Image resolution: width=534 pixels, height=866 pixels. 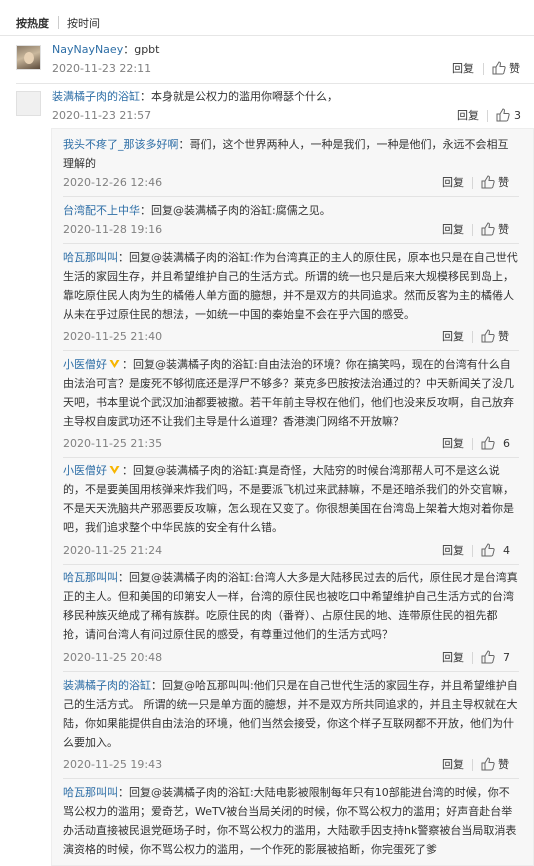 What do you see at coordinates (250, 849) in the screenshot?
I see `reply-line: 演资格的时候，你不骂公权力的滥用，一个作死的影展被掐断，你完蛋死了爹` at bounding box center [250, 849].